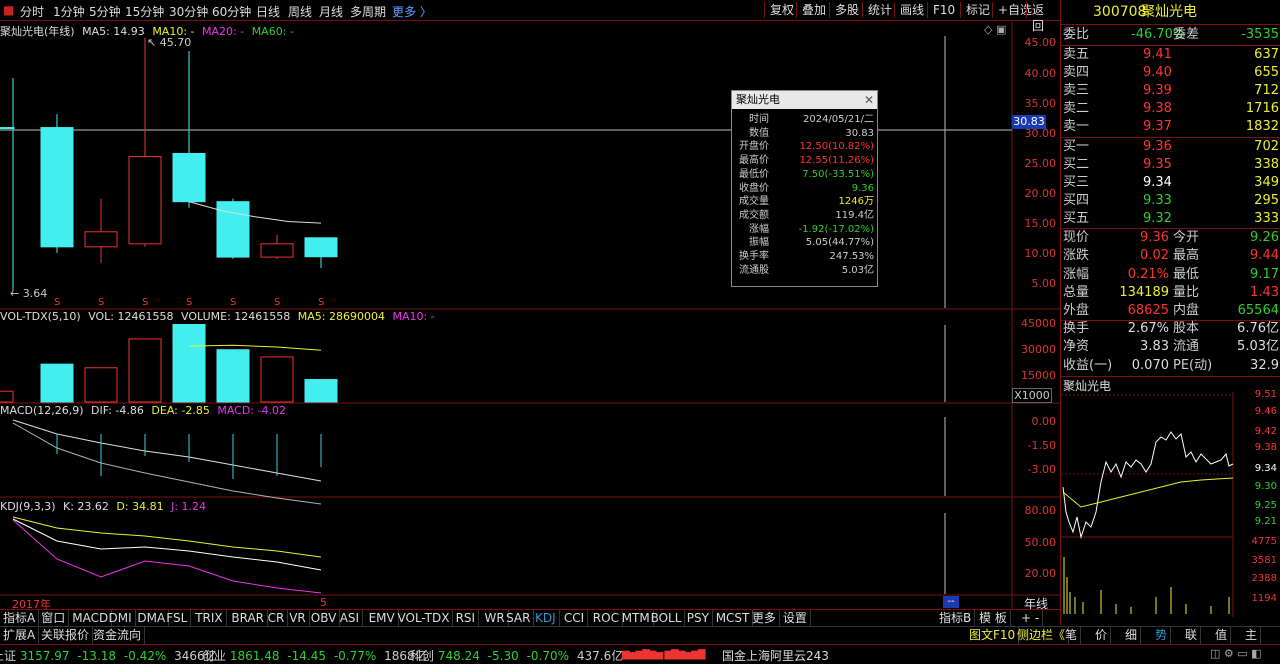 Image resolution: width=1280 pixels, height=664 pixels. Describe the element at coordinates (466, 618) in the screenshot. I see `indicator-tab-rsi: RSI` at that location.